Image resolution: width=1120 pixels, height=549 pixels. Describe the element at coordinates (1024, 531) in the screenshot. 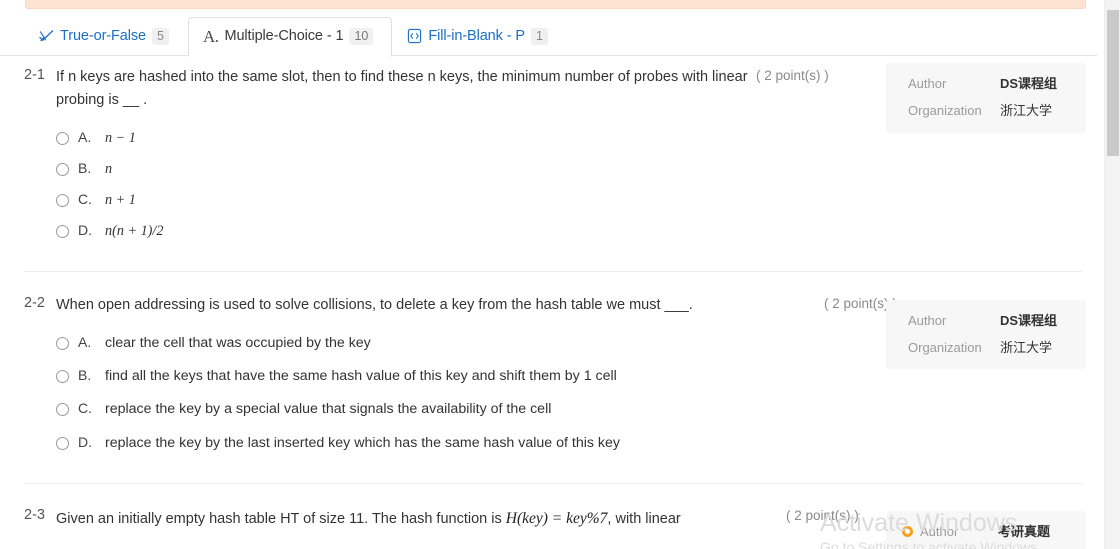

I see `author-value: 考研真题` at that location.